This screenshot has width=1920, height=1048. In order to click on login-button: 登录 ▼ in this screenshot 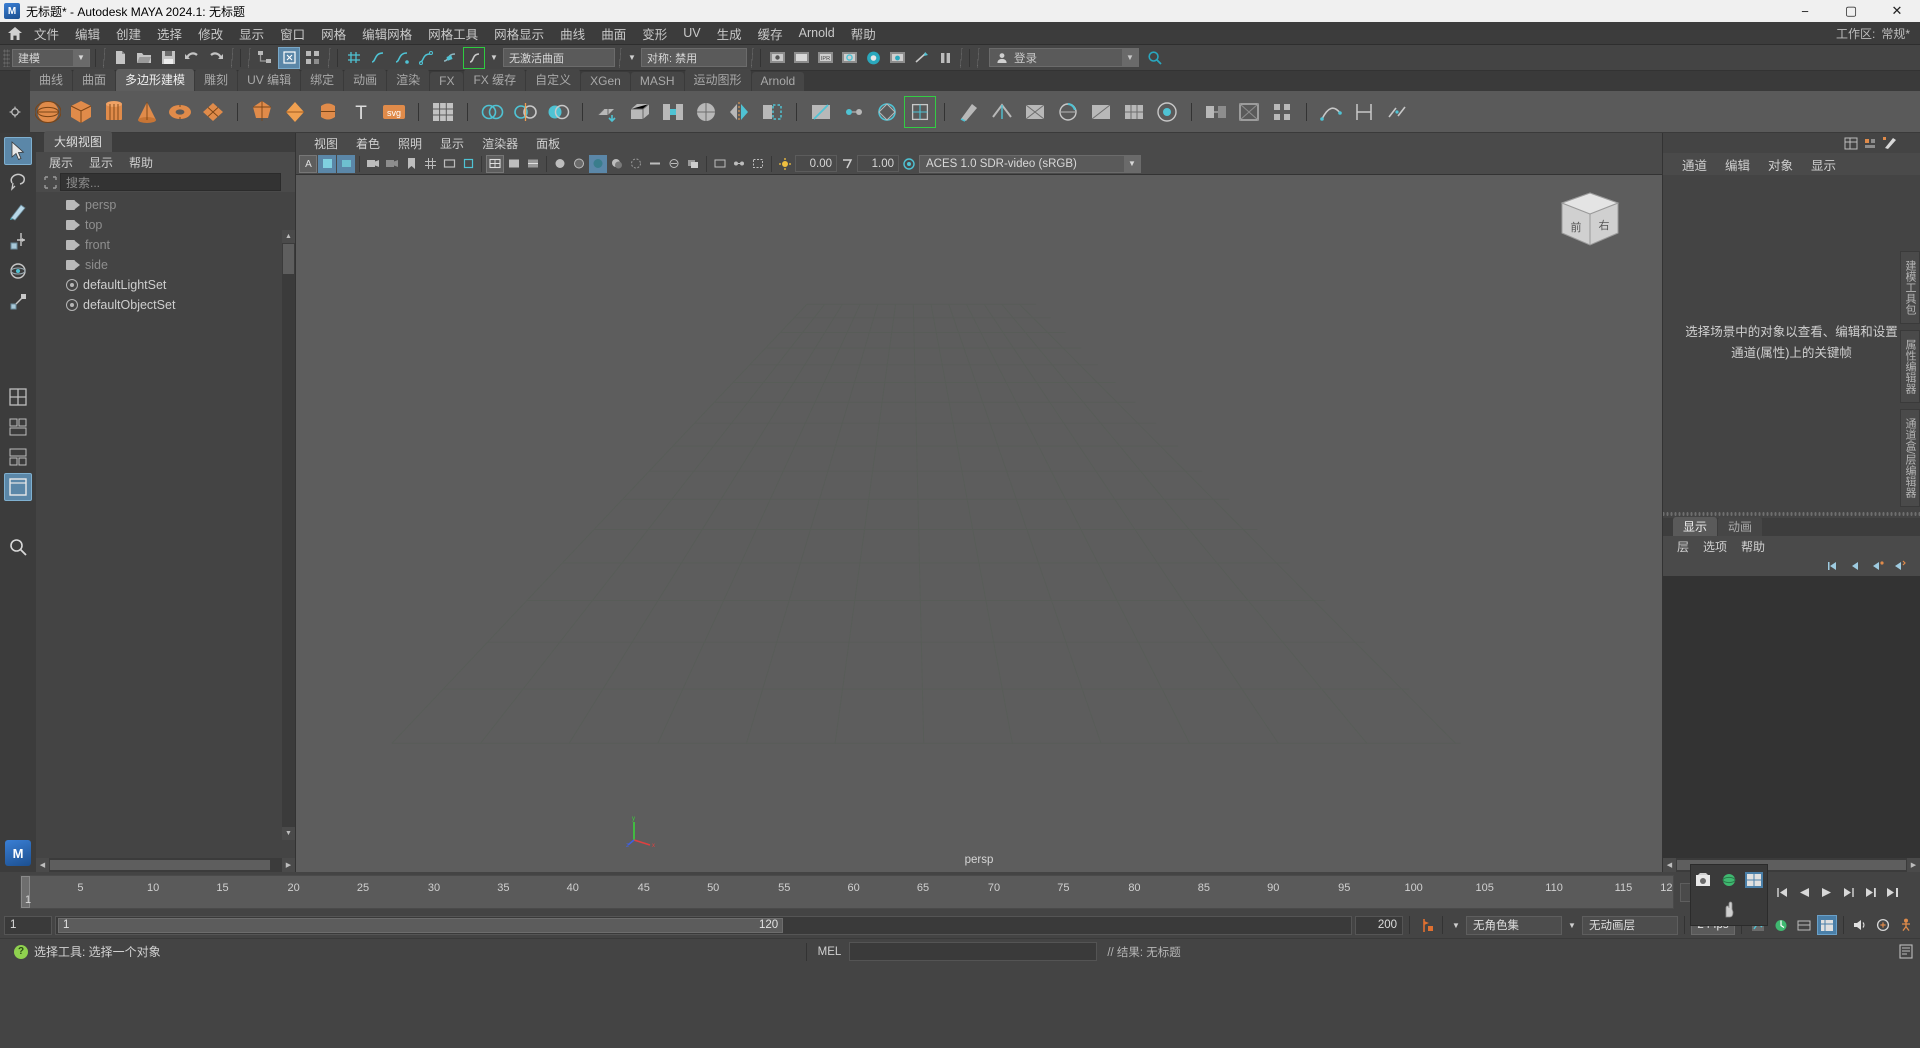, I will do `click(1064, 57)`.